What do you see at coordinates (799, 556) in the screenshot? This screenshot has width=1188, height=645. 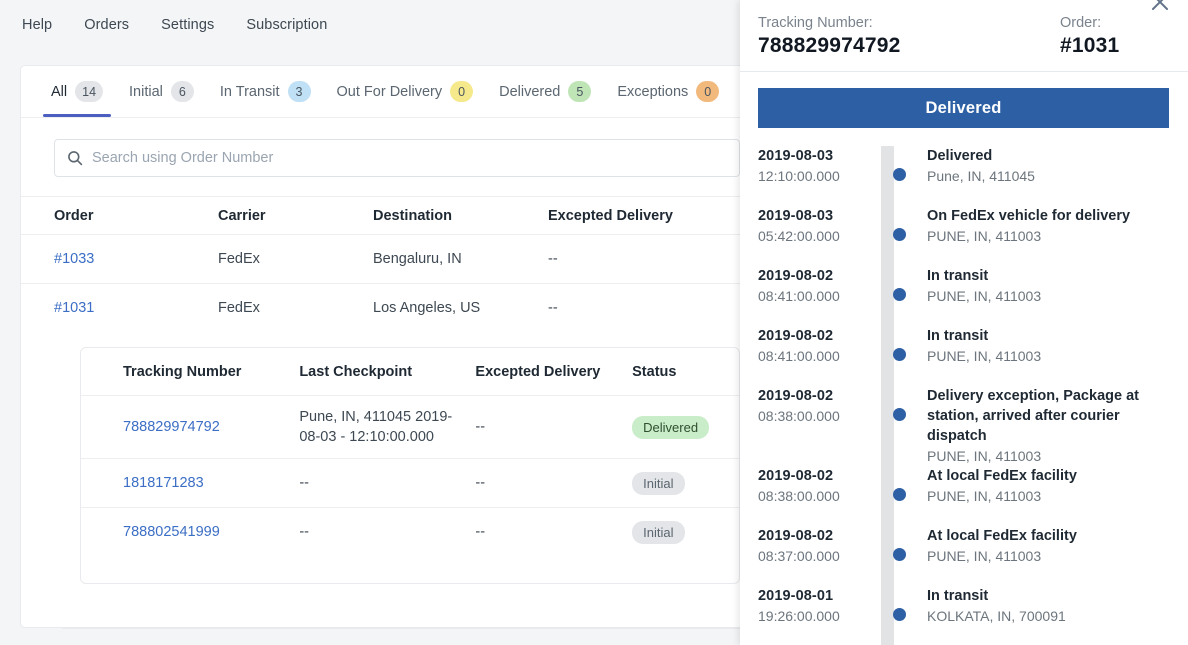 I see `timeline-time: 08:37:00.000` at bounding box center [799, 556].